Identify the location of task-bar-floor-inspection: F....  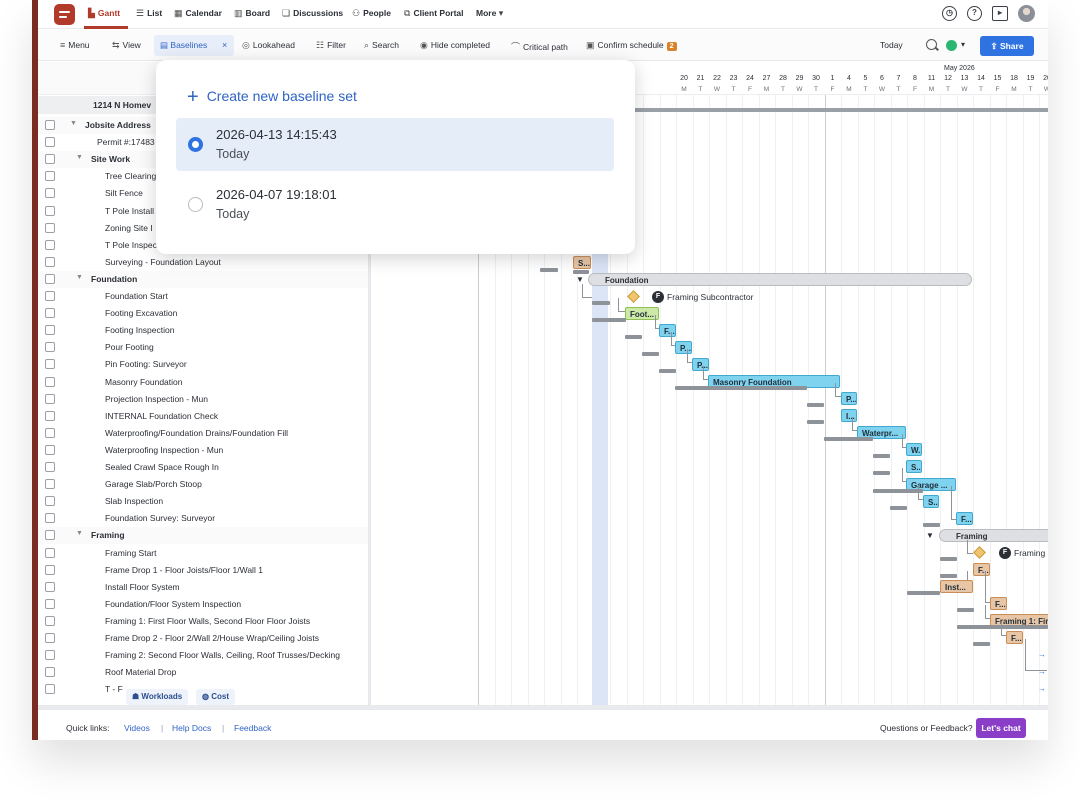
(998, 603).